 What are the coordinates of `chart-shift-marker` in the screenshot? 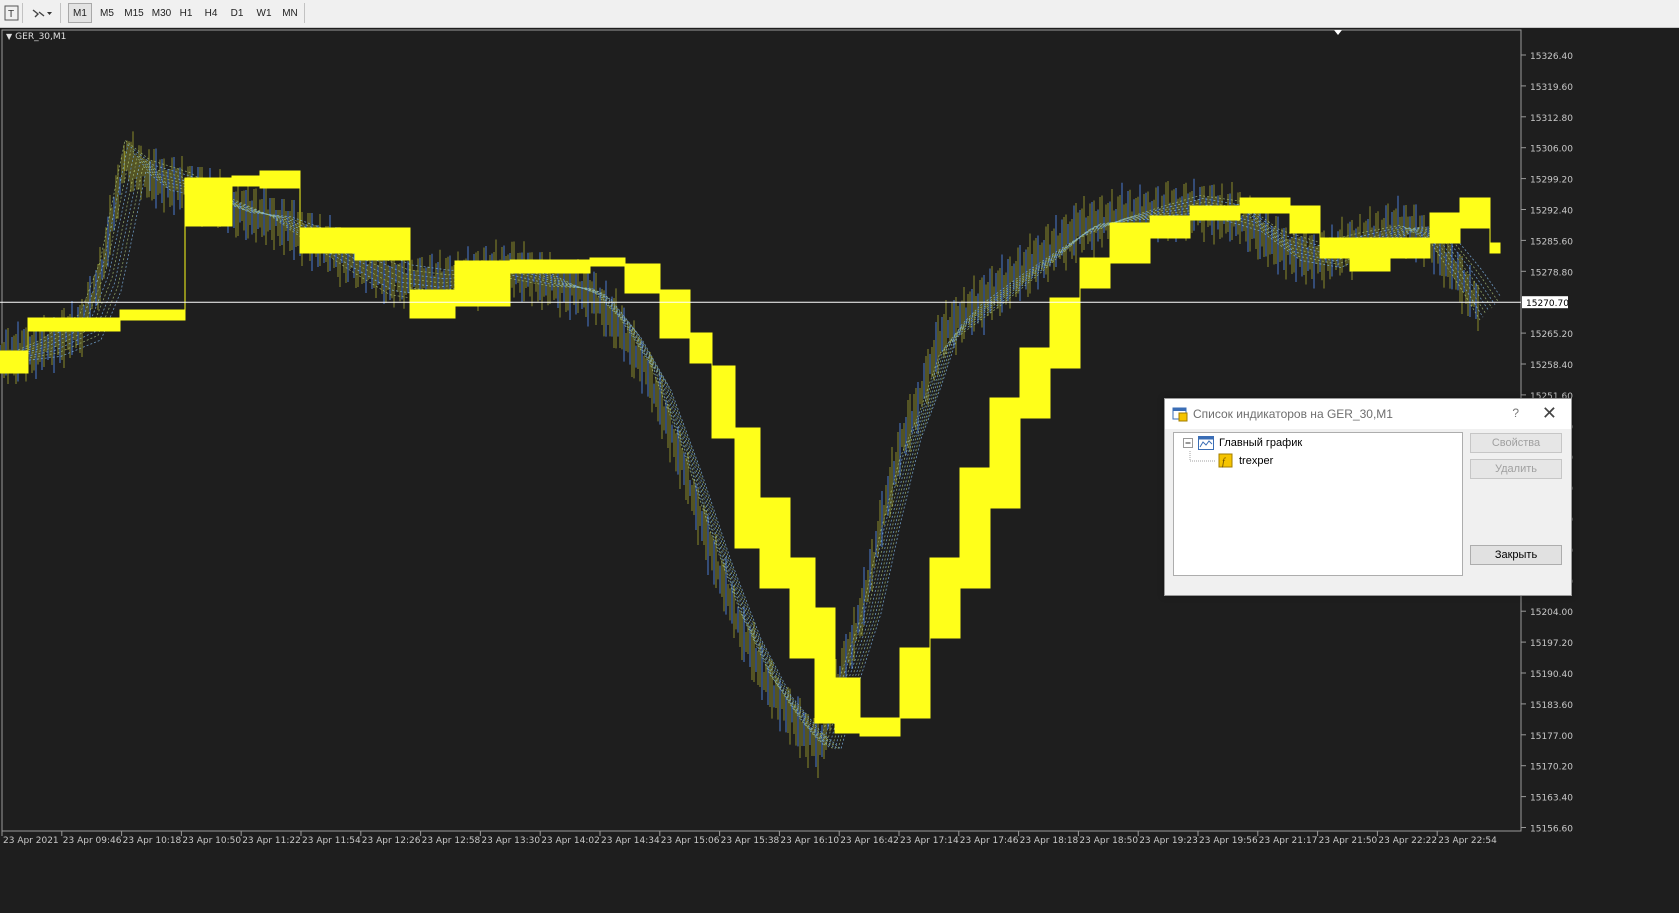 It's located at (1338, 32).